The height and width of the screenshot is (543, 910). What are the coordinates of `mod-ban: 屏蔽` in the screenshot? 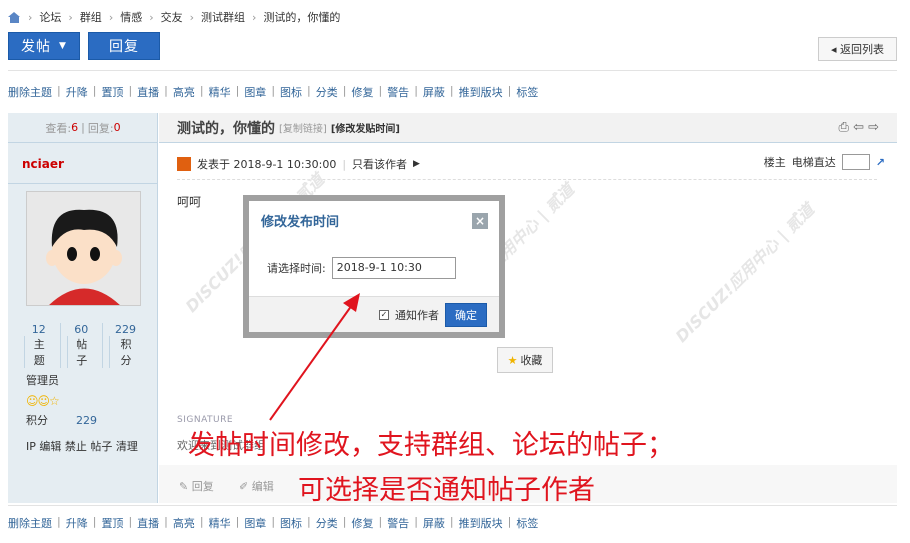 It's located at (434, 523).